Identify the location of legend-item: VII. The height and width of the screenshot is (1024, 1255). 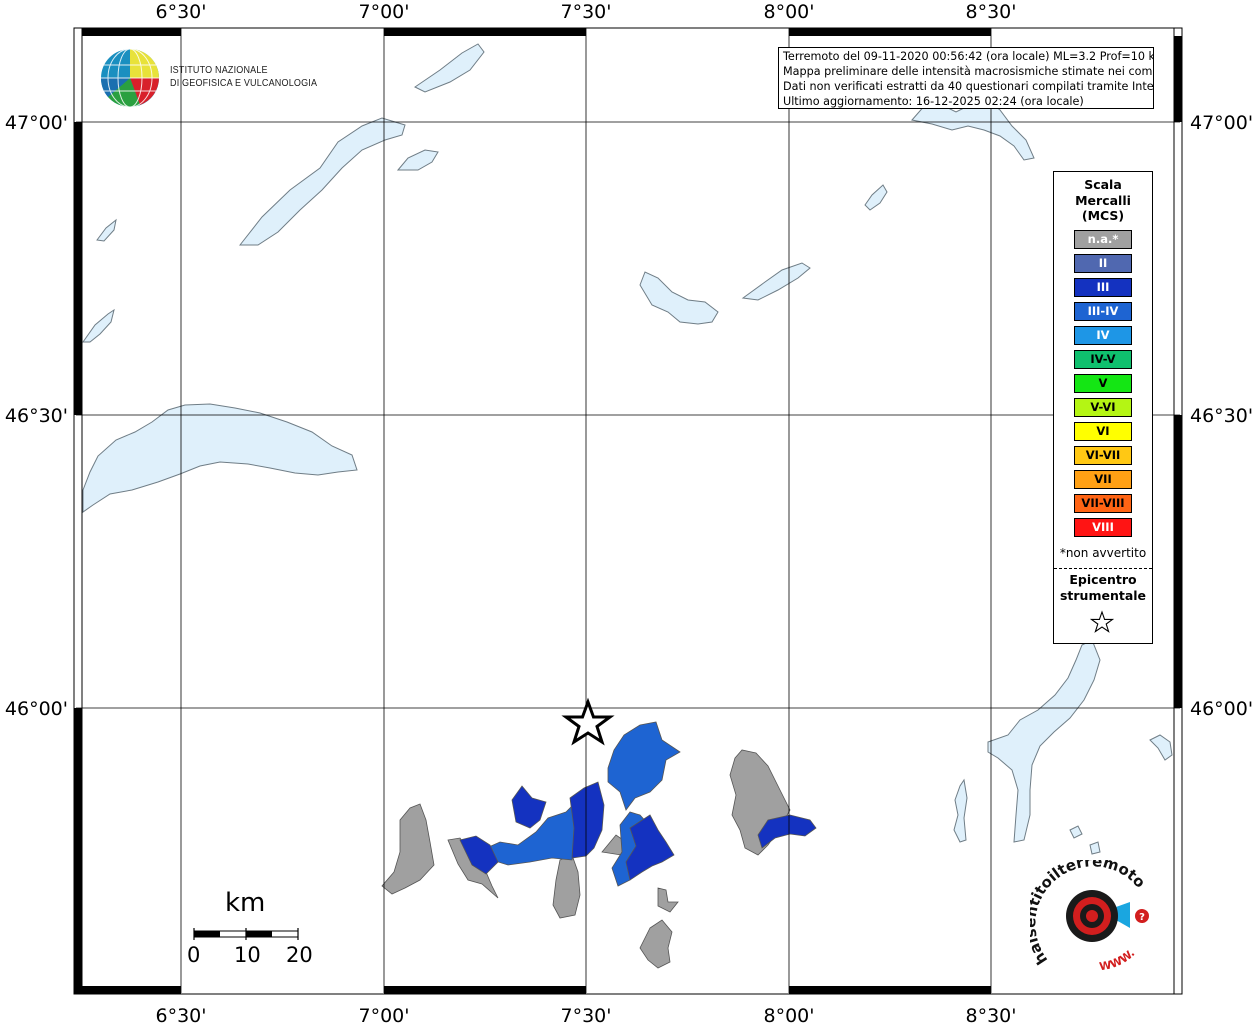
(1103, 479).